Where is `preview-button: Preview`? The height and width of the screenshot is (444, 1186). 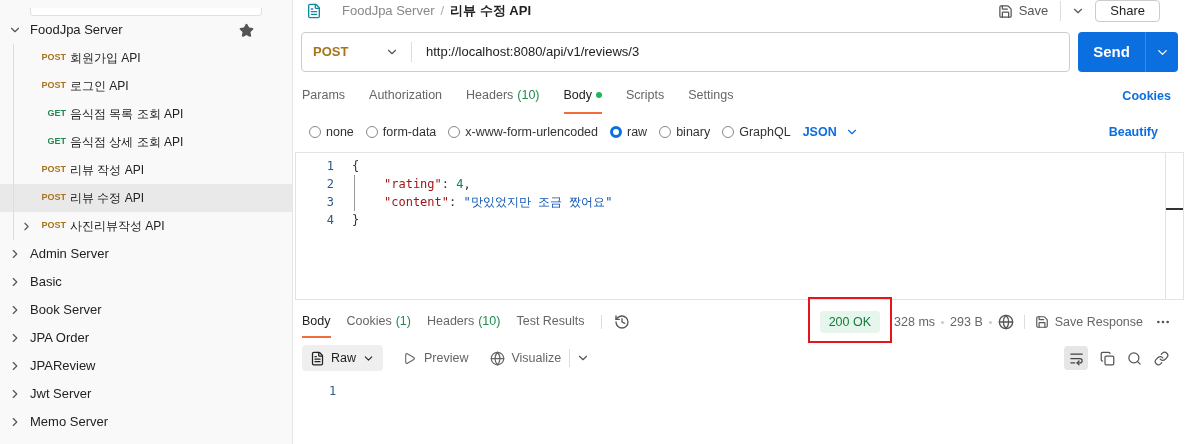
preview-button: Preview is located at coordinates (436, 358).